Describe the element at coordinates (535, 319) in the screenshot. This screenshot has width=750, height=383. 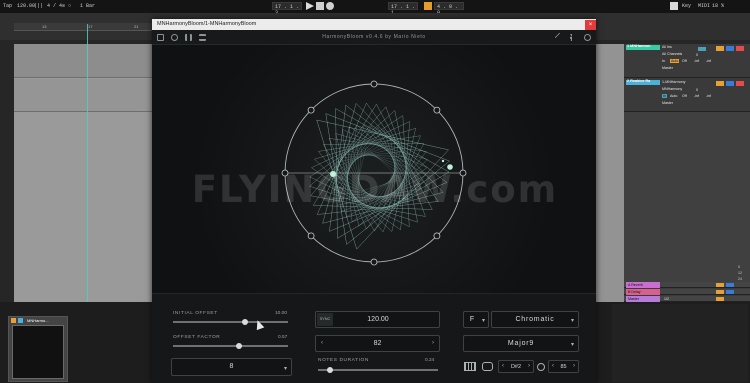
I see `scale-select: Chromatic ▾` at that location.